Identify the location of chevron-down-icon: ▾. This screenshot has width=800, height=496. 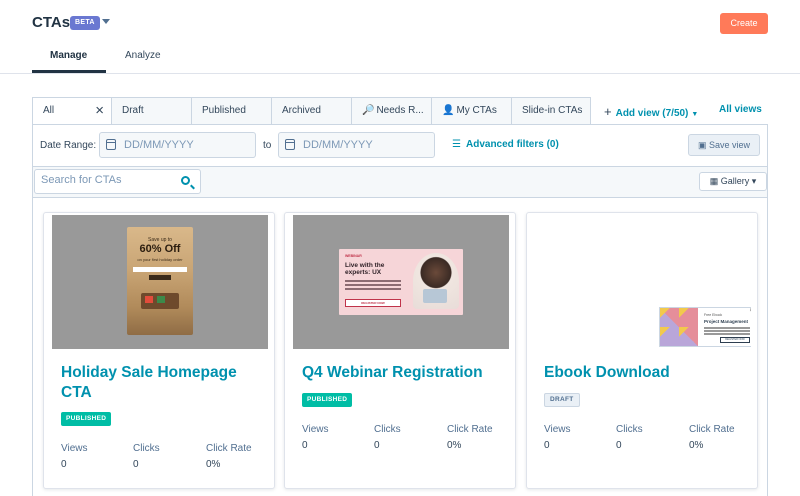
(753, 181).